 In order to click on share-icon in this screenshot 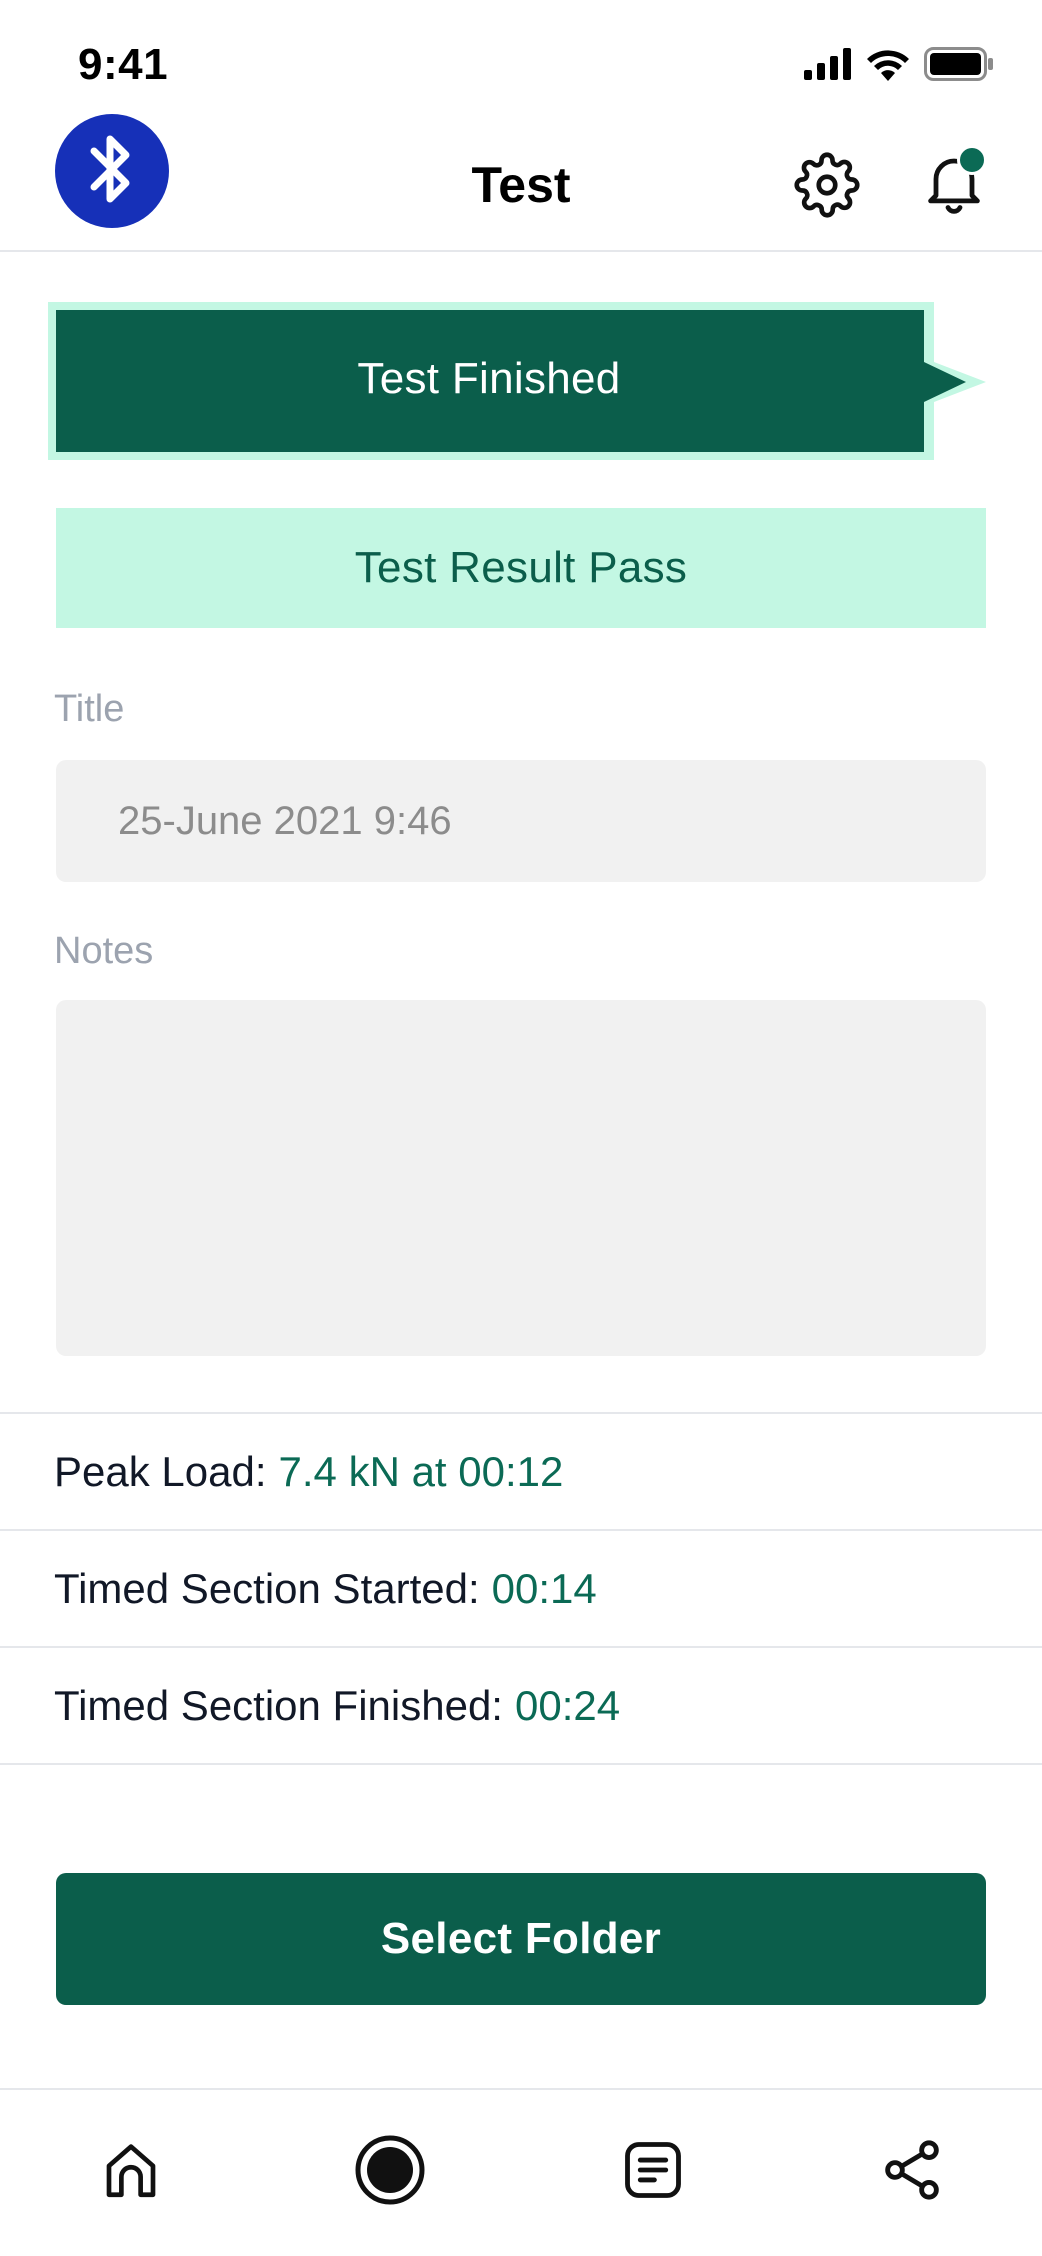, I will do `click(912, 2172)`.